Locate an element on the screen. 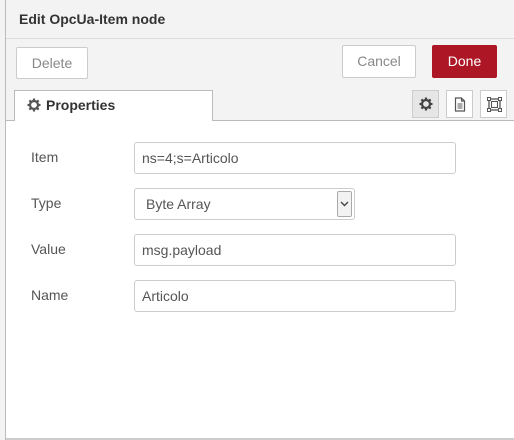 The image size is (514, 440). form-row-item: Item ns=4;s=Articolo is located at coordinates (260, 158).